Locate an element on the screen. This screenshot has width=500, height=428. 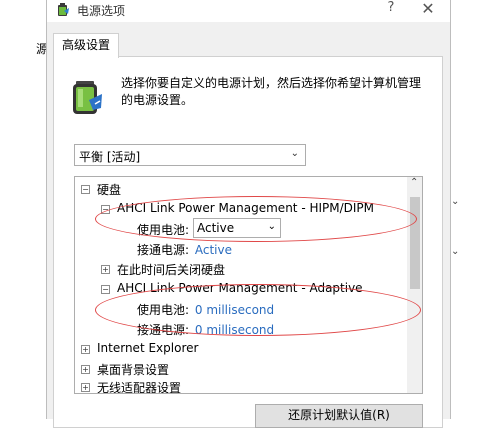
tree-item-battery-setting-2: 使用电池: 0 millisecond is located at coordinates (205, 309).